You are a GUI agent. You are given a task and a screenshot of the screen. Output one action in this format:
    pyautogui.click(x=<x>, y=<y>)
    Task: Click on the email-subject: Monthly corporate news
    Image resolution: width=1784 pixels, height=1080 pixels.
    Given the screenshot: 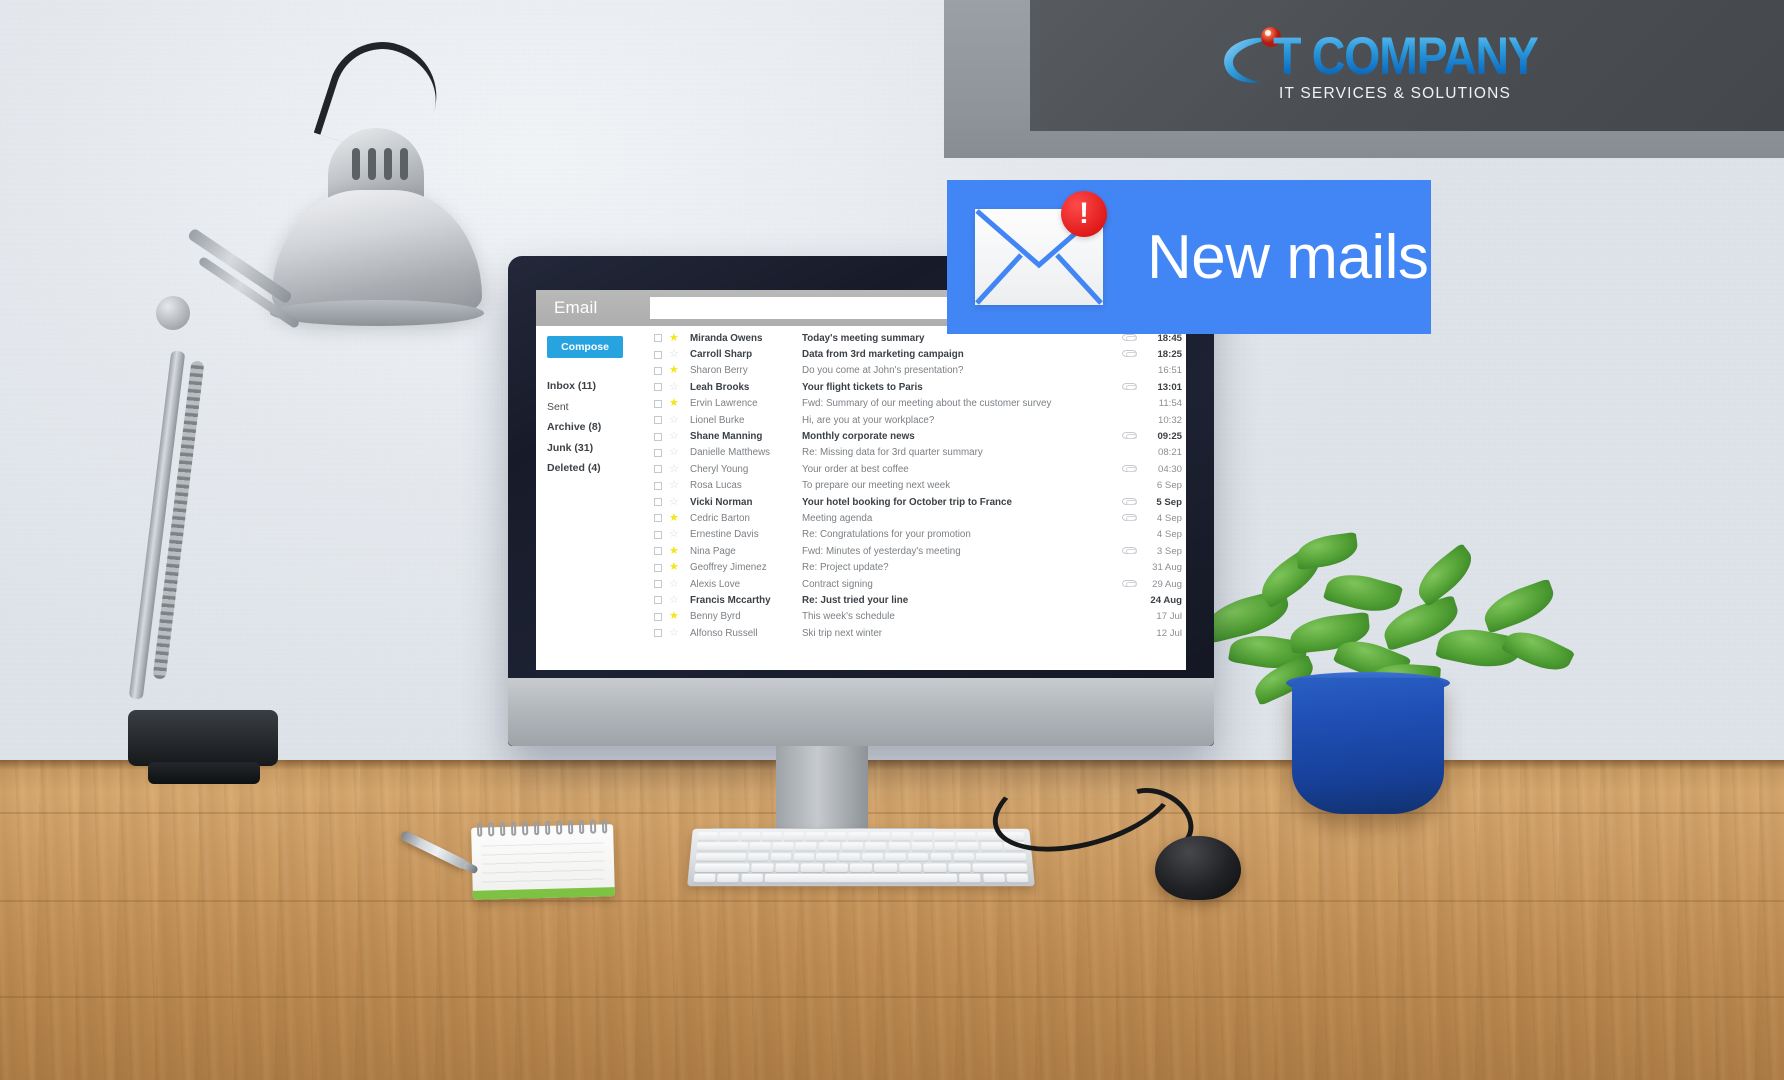 What is the action you would take?
    pyautogui.click(x=858, y=437)
    